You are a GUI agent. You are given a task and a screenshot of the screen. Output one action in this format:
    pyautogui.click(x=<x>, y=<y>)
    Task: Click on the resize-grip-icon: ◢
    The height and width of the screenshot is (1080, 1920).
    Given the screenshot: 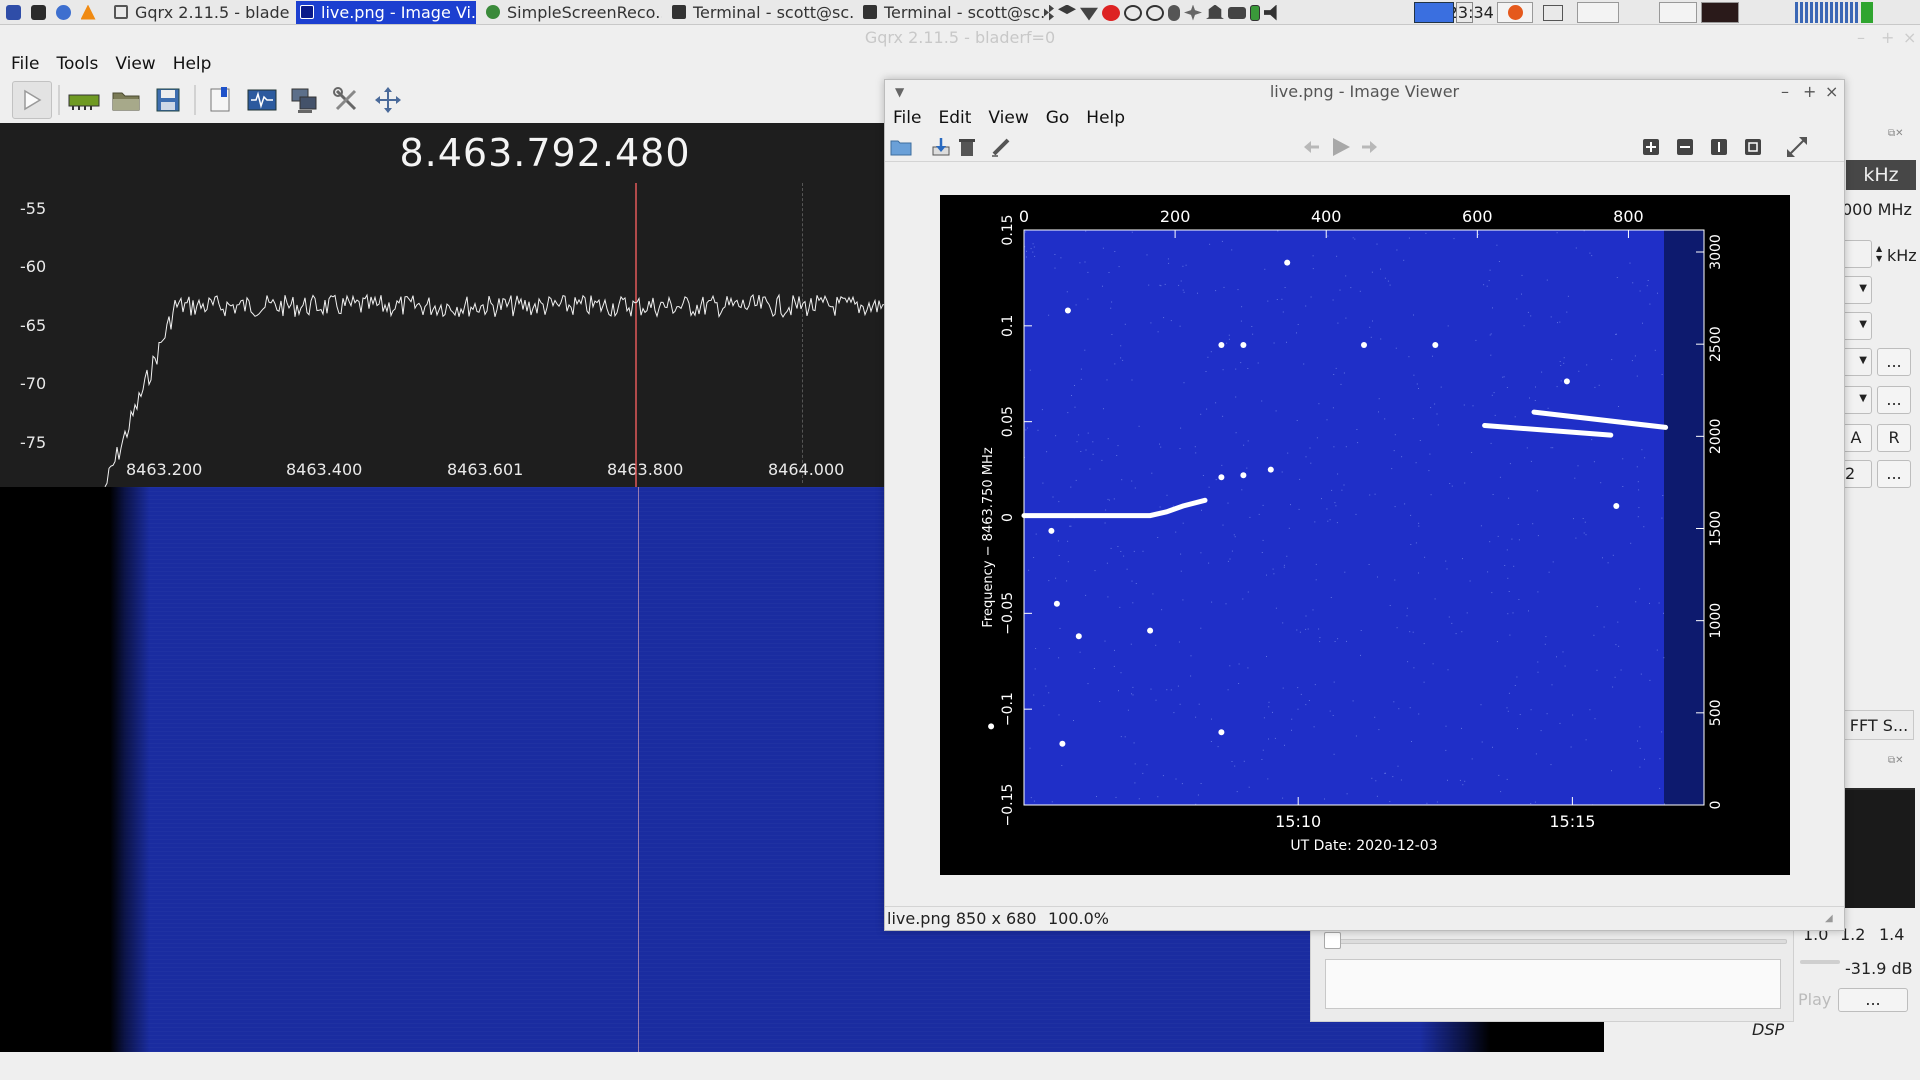 What is the action you would take?
    pyautogui.click(x=1829, y=919)
    